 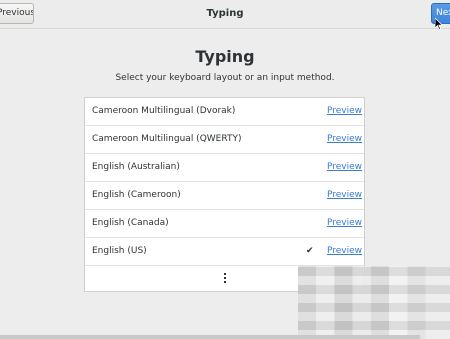 I want to click on pixelated-overlay, so click(x=374, y=302).